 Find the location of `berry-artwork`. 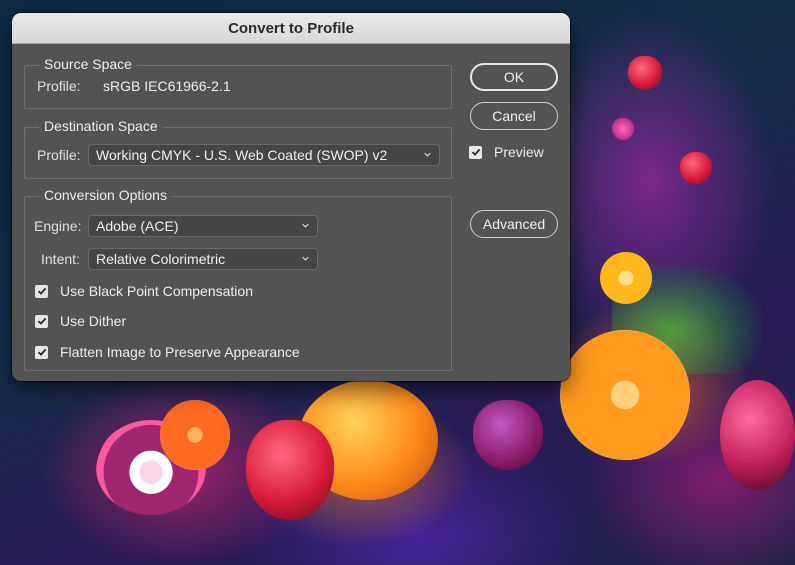

berry-artwork is located at coordinates (508, 435).